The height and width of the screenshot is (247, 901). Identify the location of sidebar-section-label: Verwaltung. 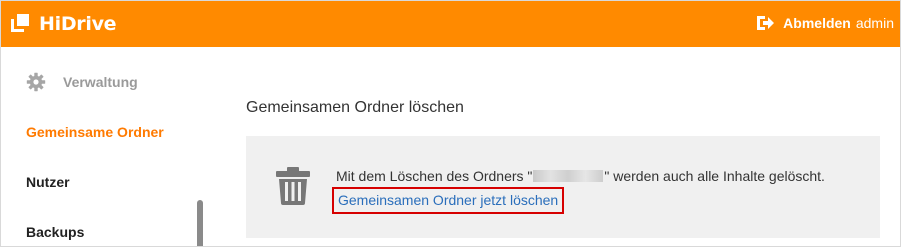
(100, 82).